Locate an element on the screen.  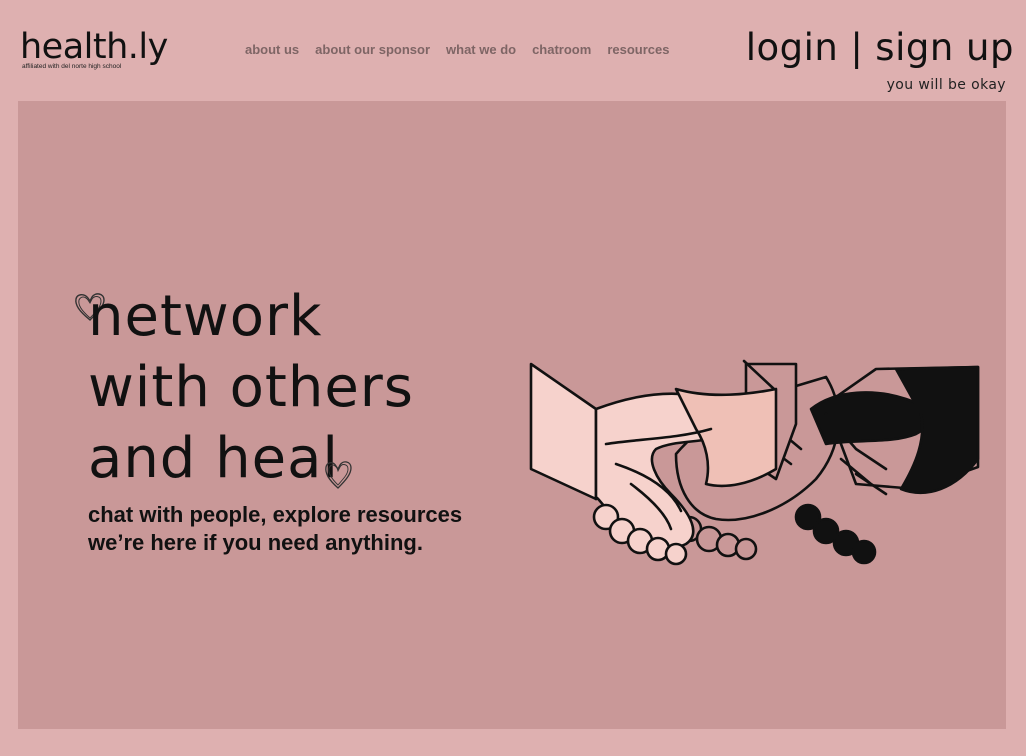
heart-outline-icon is located at coordinates (338, 476).